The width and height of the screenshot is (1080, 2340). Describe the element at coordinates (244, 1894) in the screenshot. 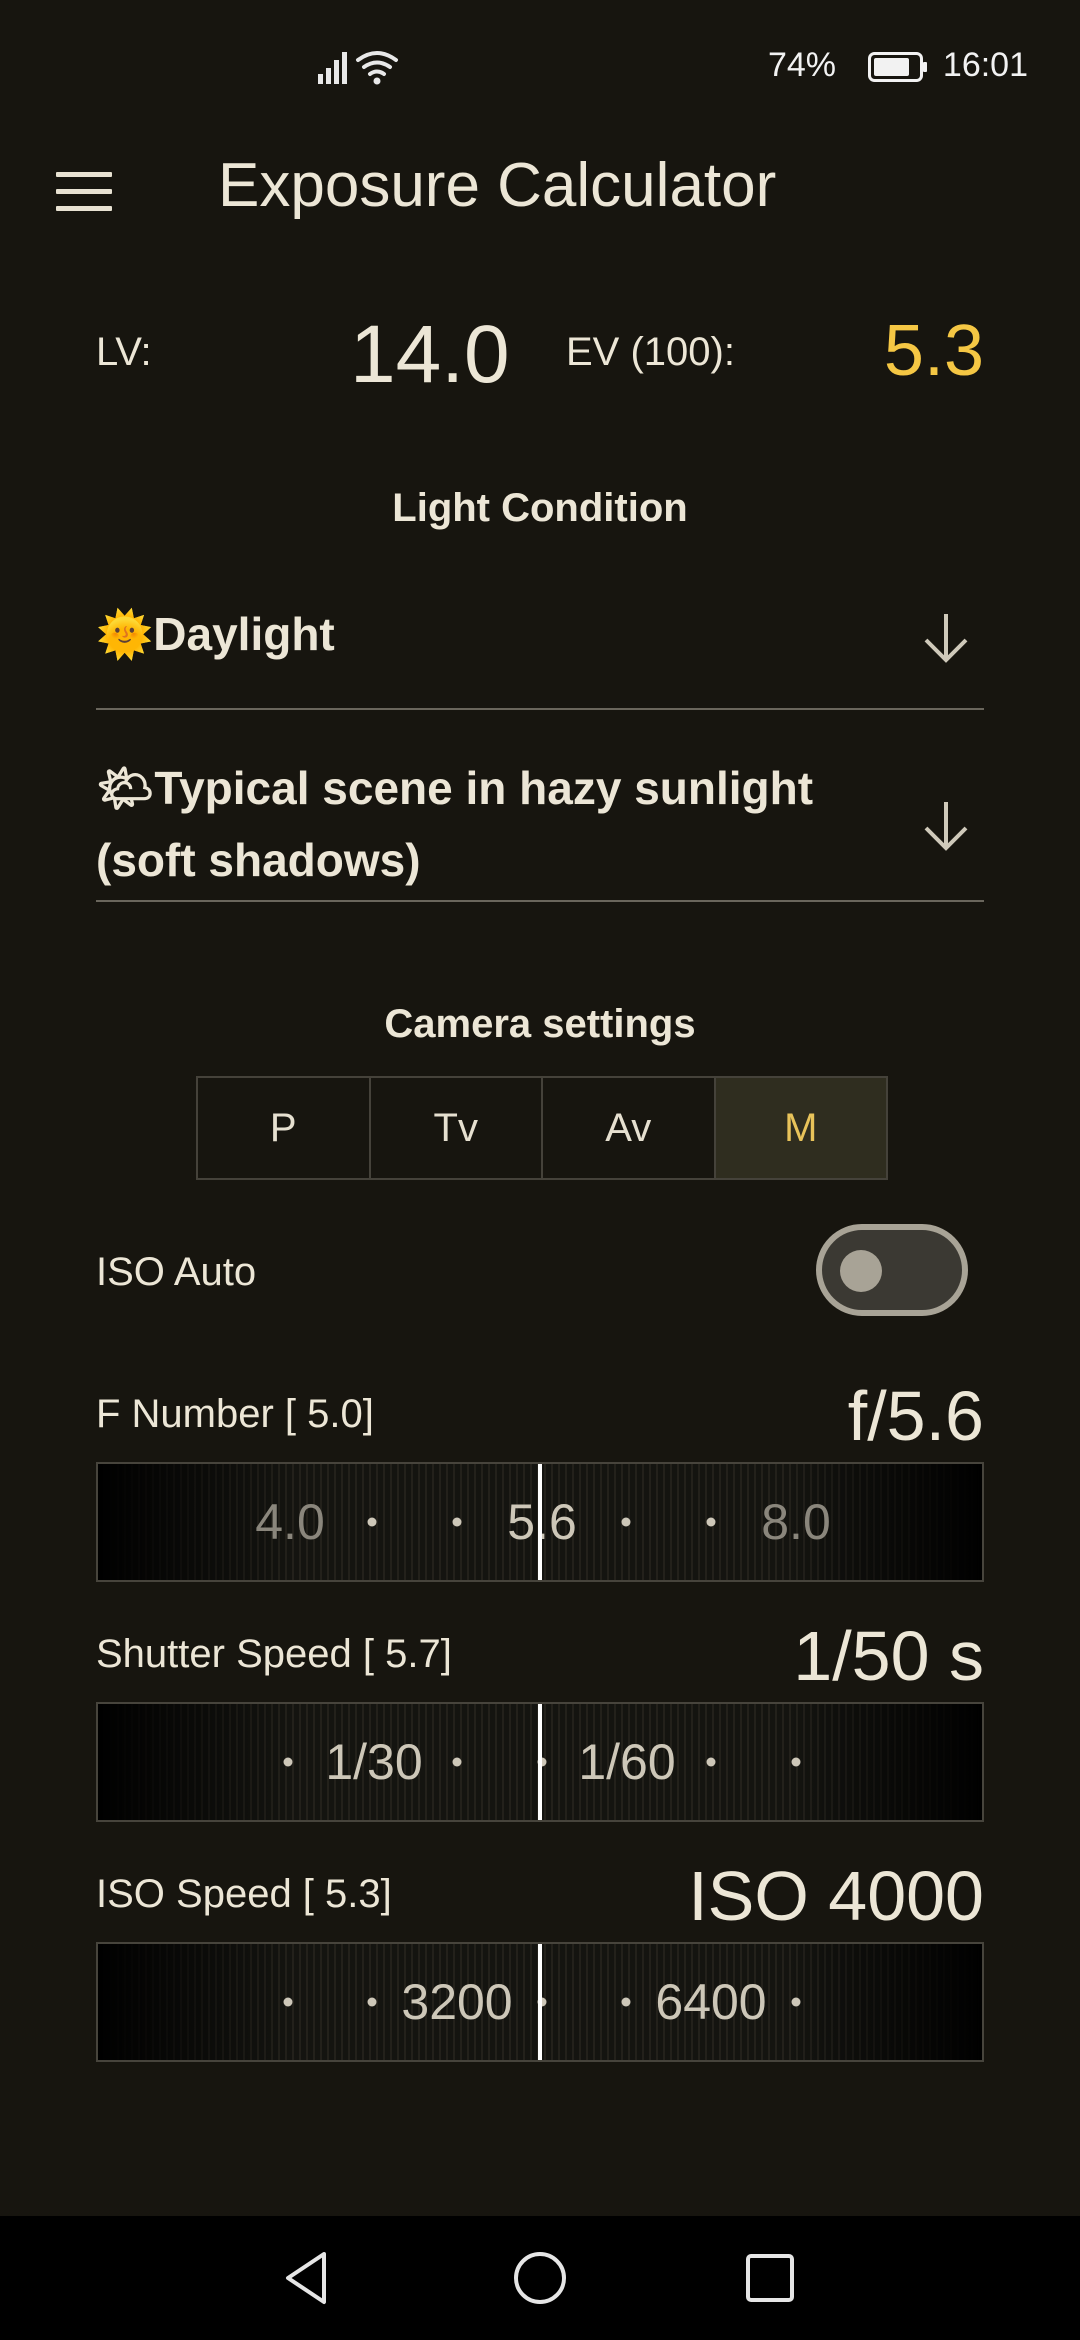

I see `iso-speed-label: ISO Speed [ 5.3]` at that location.